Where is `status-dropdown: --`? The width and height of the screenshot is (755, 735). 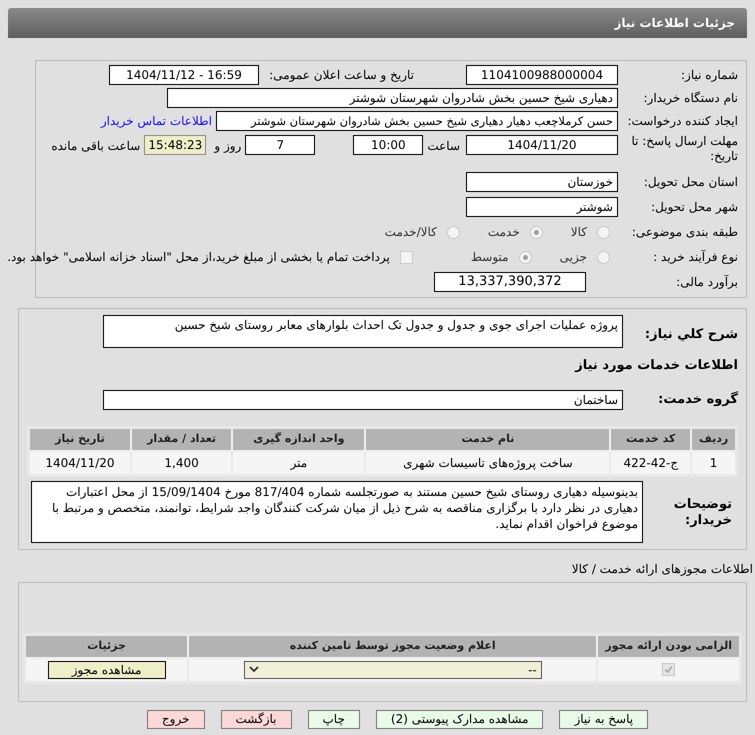
status-dropdown: -- is located at coordinates (393, 669).